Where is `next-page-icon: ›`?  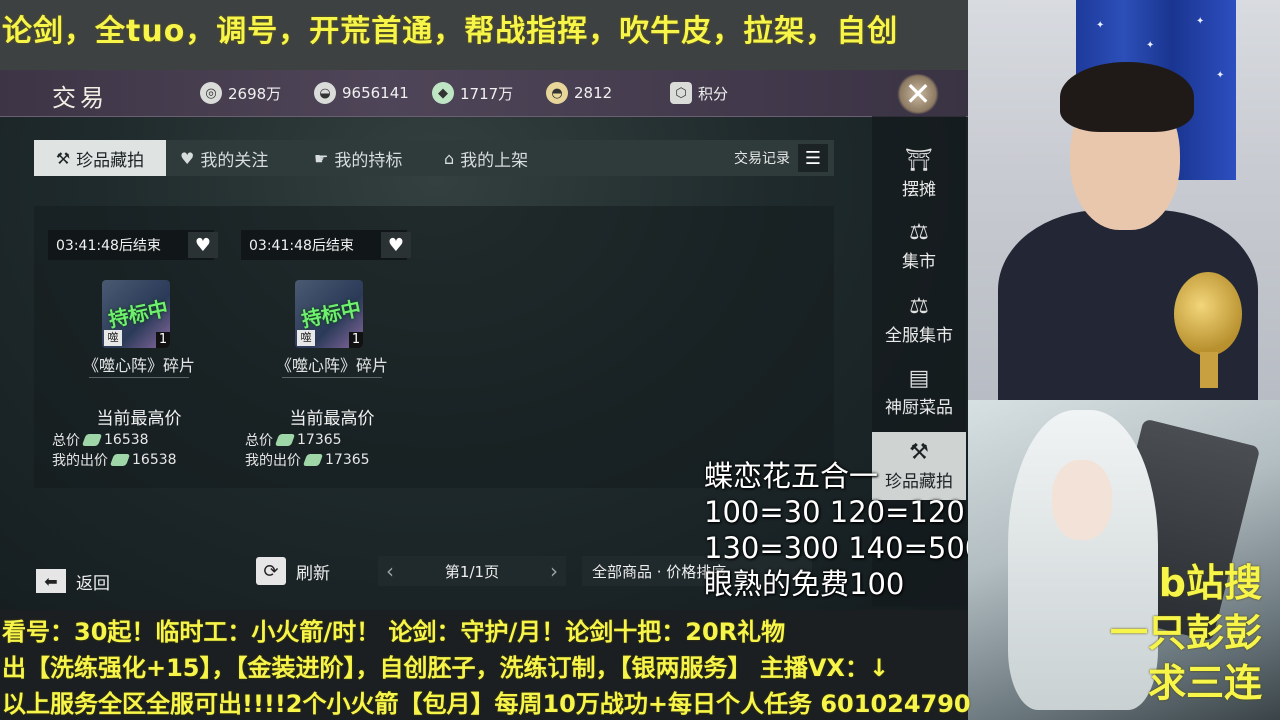 next-page-icon: › is located at coordinates (554, 571).